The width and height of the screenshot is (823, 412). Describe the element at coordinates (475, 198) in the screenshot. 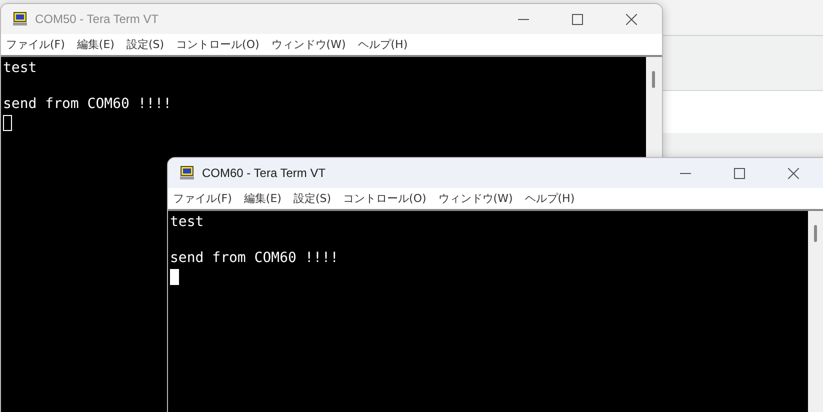

I see `menu-item: ウィンドウ(W)` at that location.